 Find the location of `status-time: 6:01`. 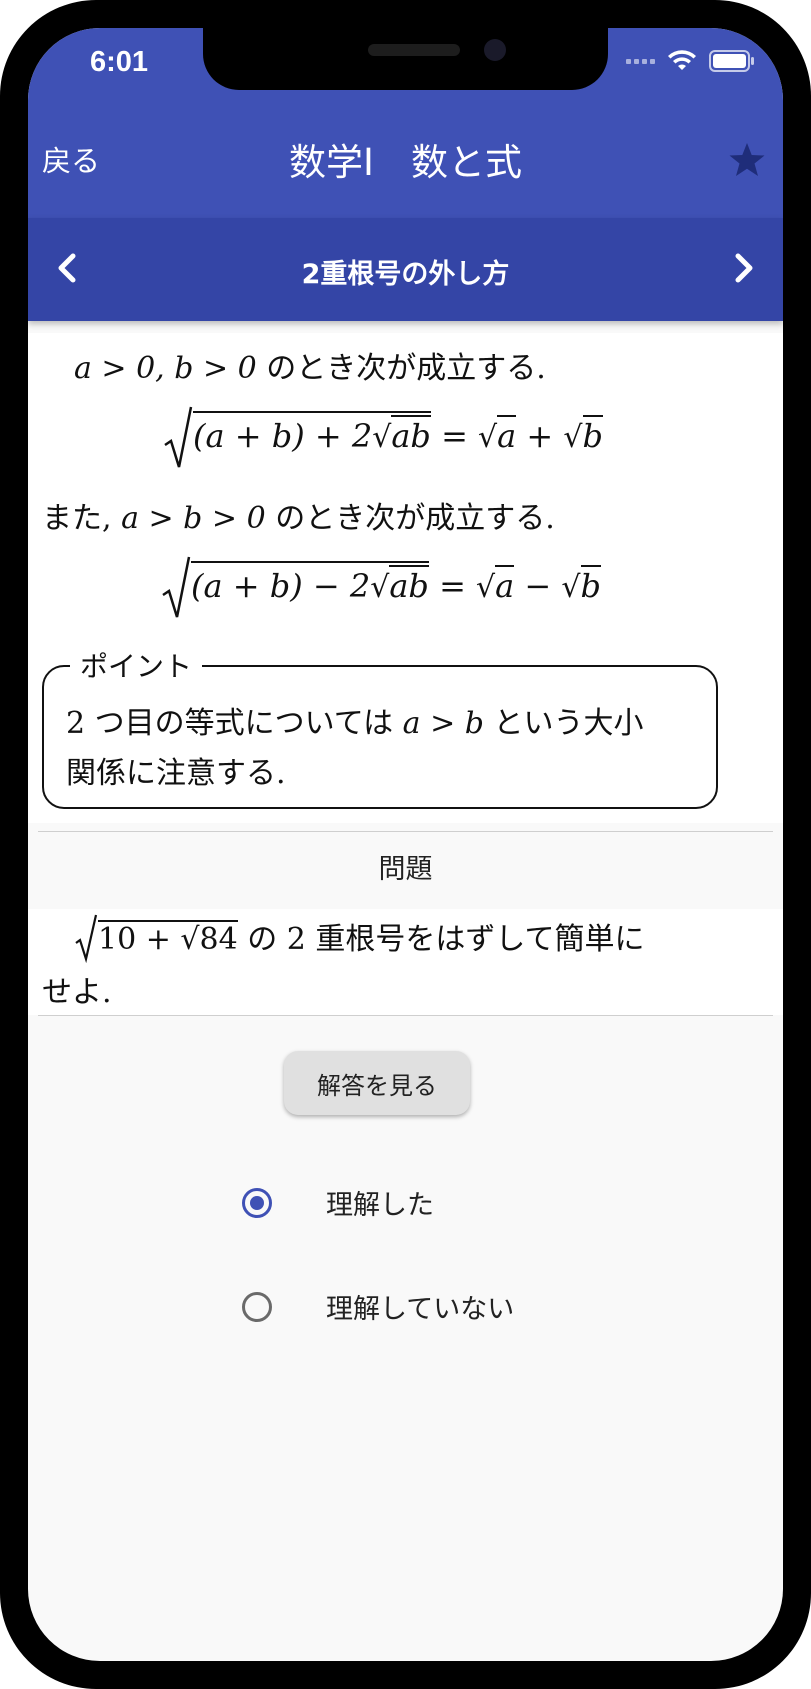

status-time: 6:01 is located at coordinates (119, 62).